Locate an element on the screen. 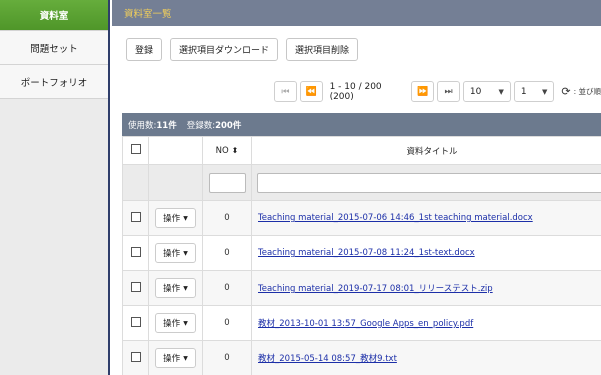 This screenshot has height=375, width=601. sidebar-item-portfolio: ポートフォリオ is located at coordinates (54, 82).